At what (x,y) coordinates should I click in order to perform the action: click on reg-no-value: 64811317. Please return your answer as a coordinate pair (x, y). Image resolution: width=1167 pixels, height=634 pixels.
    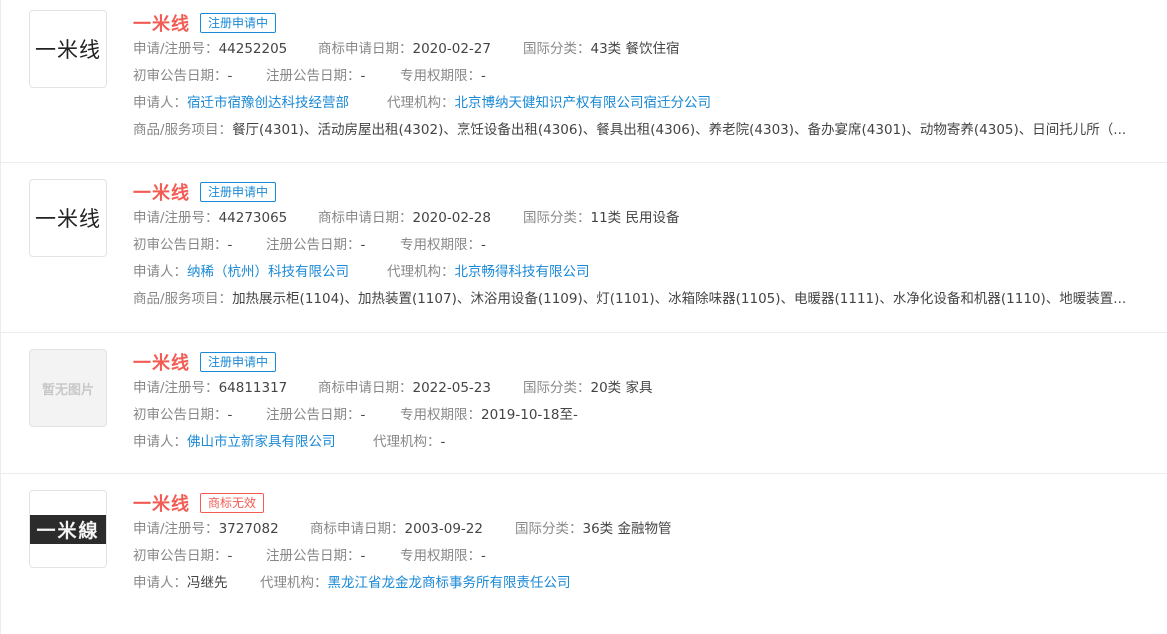
    Looking at the image, I should click on (253, 388).